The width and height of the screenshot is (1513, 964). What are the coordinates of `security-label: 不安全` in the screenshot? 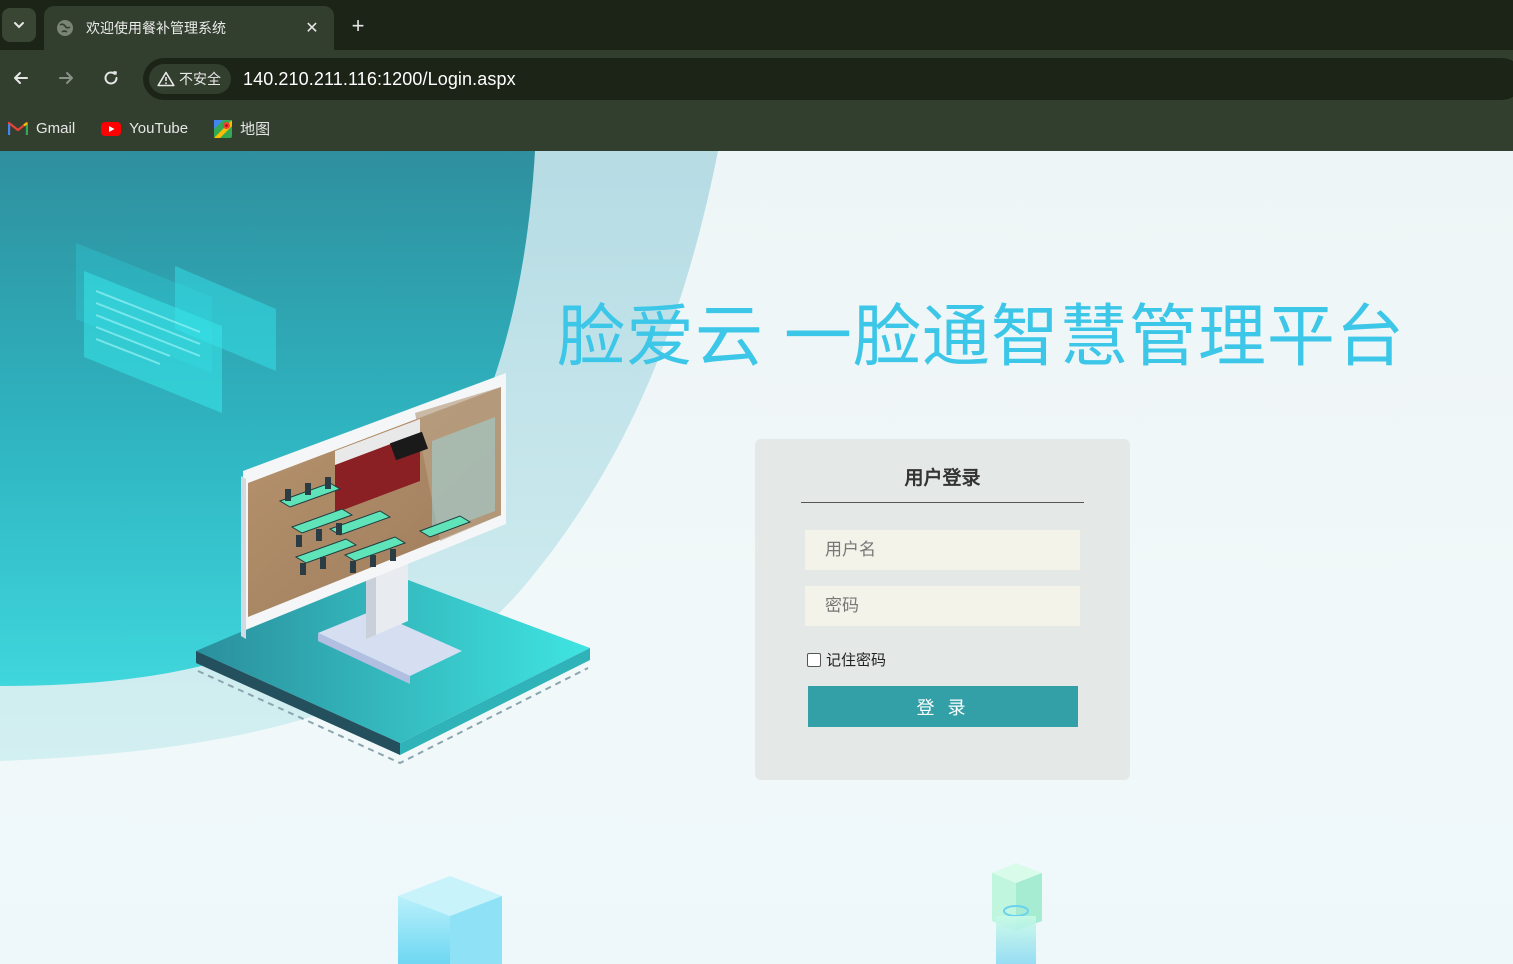 It's located at (200, 79).